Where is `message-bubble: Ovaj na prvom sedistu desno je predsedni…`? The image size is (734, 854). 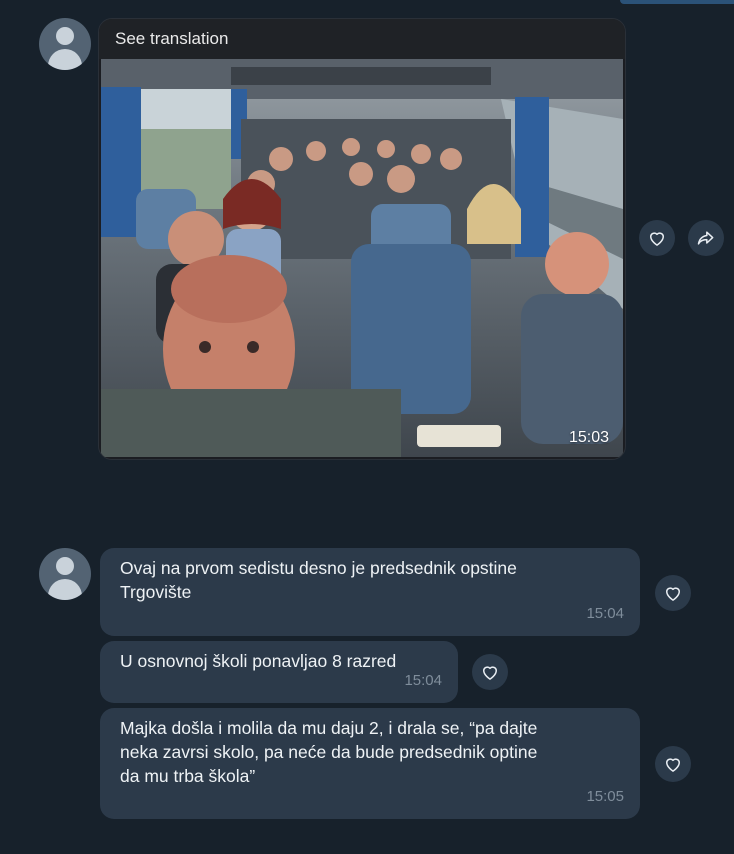 message-bubble: Ovaj na prvom sedistu desno je predsedni… is located at coordinates (370, 592).